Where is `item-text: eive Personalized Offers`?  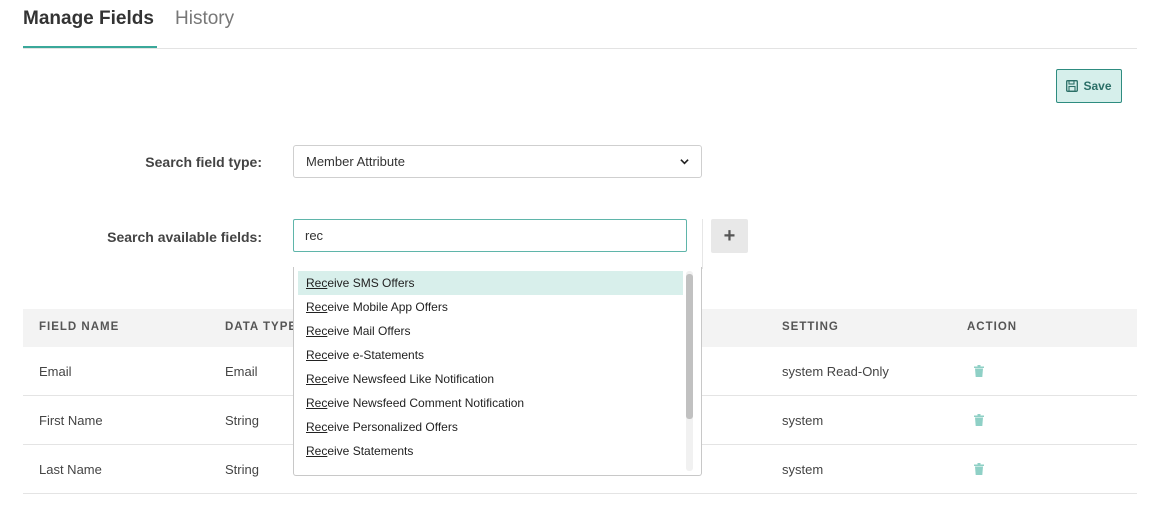 item-text: eive Personalized Offers is located at coordinates (392, 427).